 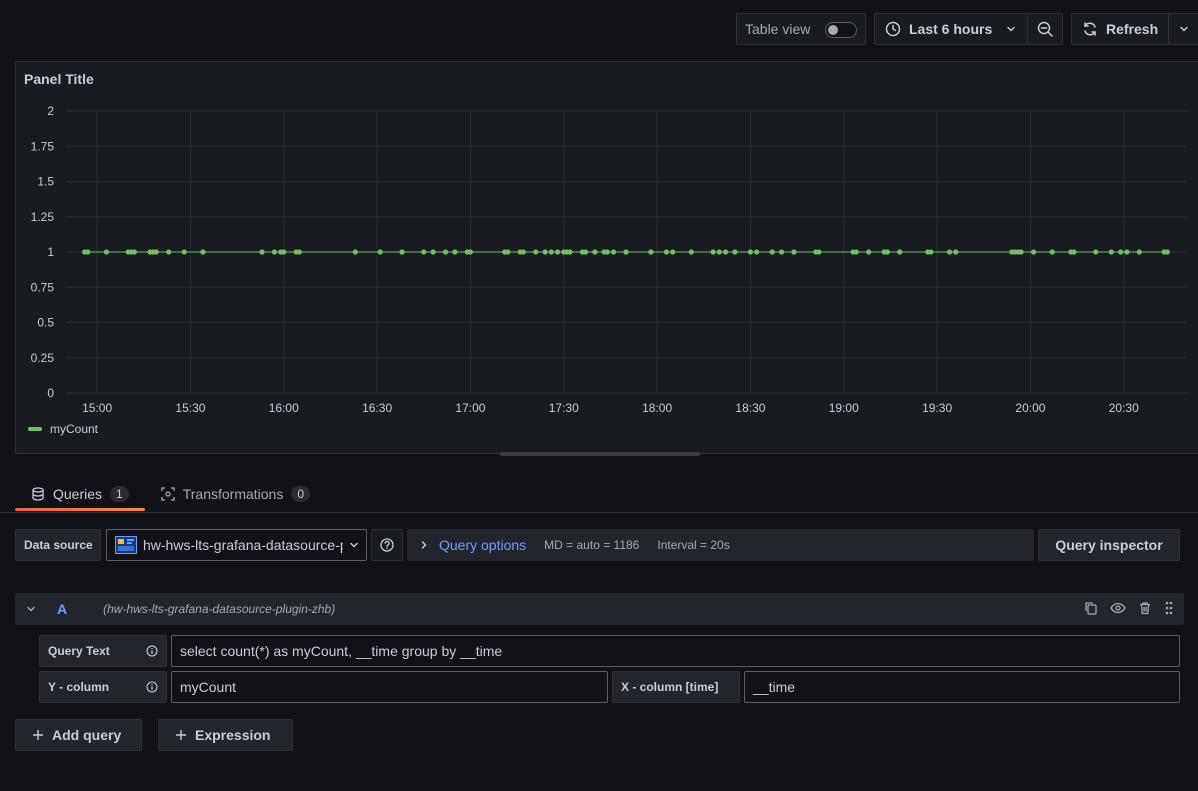 I want to click on plus-icon, so click(x=181, y=735).